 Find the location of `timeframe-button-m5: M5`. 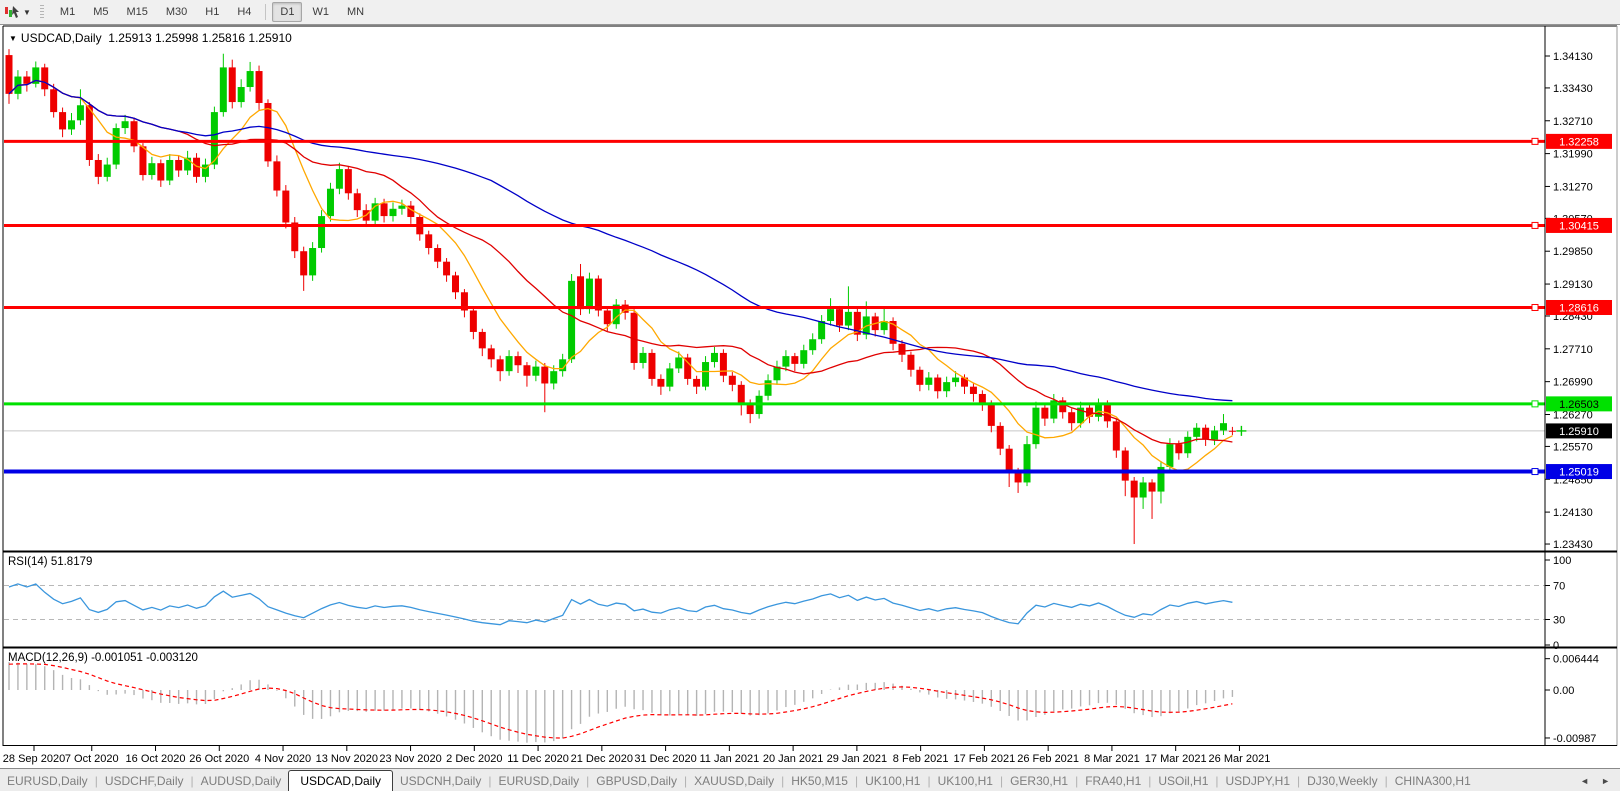

timeframe-button-m5: M5 is located at coordinates (100, 12).